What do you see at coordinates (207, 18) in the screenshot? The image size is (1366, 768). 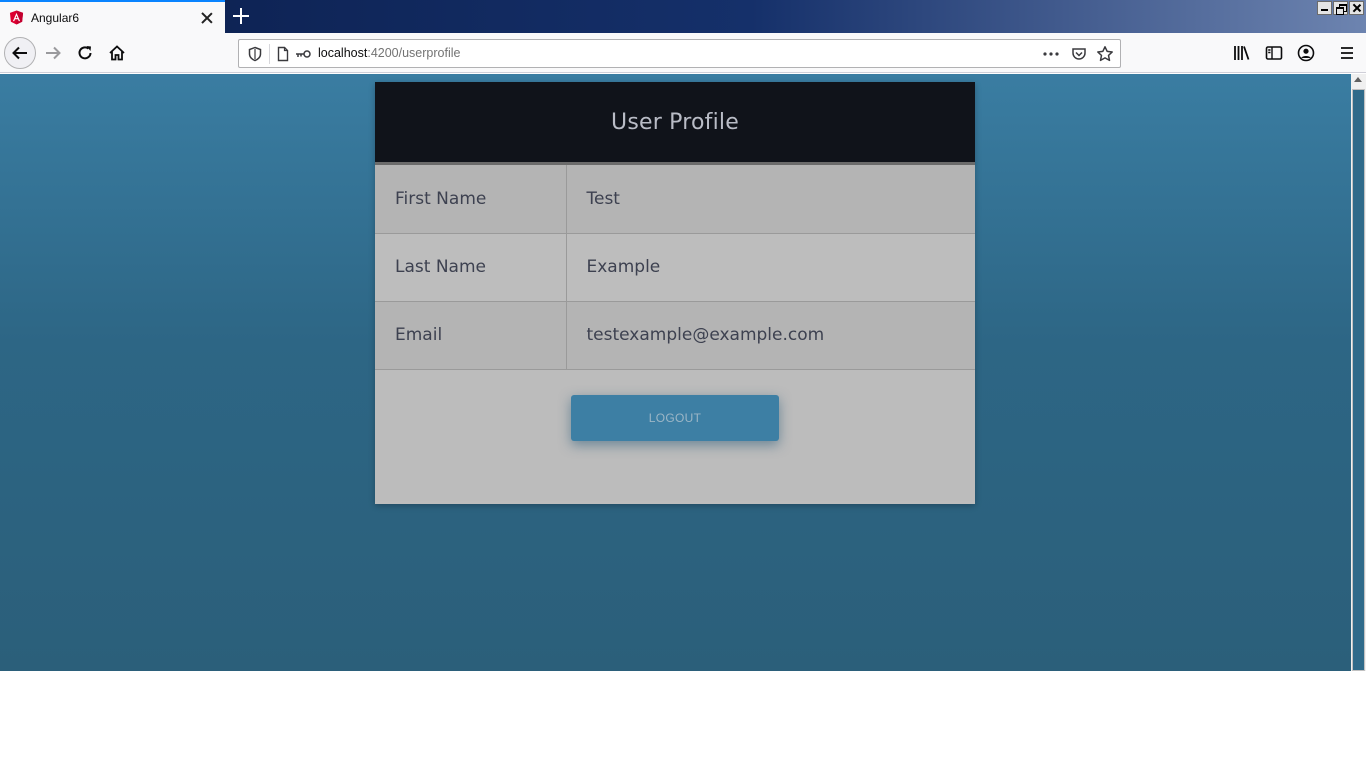 I see `close-tab-icon` at bounding box center [207, 18].